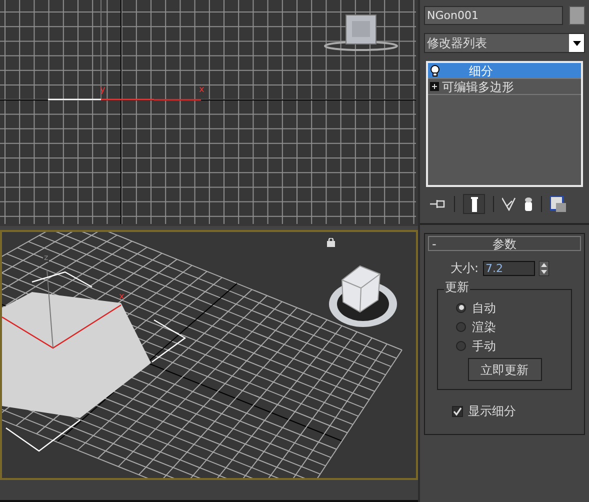 The image size is (589, 502). Describe the element at coordinates (543, 268) in the screenshot. I see `spinner-arrows-icon` at that location.